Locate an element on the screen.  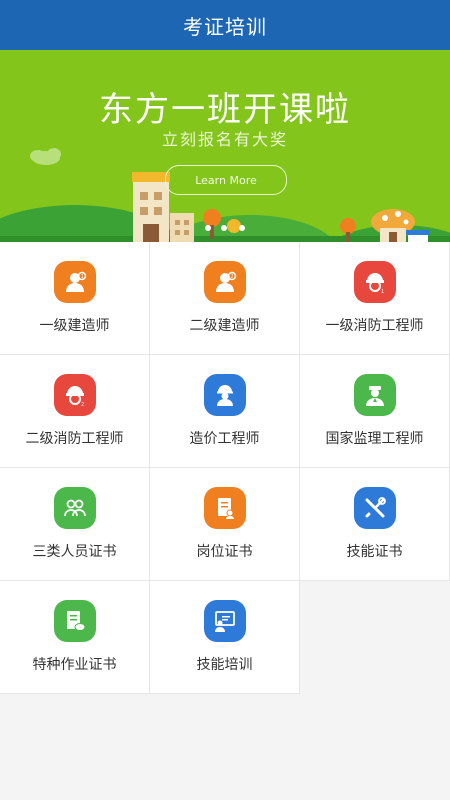
app-header: 考证培训 is located at coordinates (225, 25).